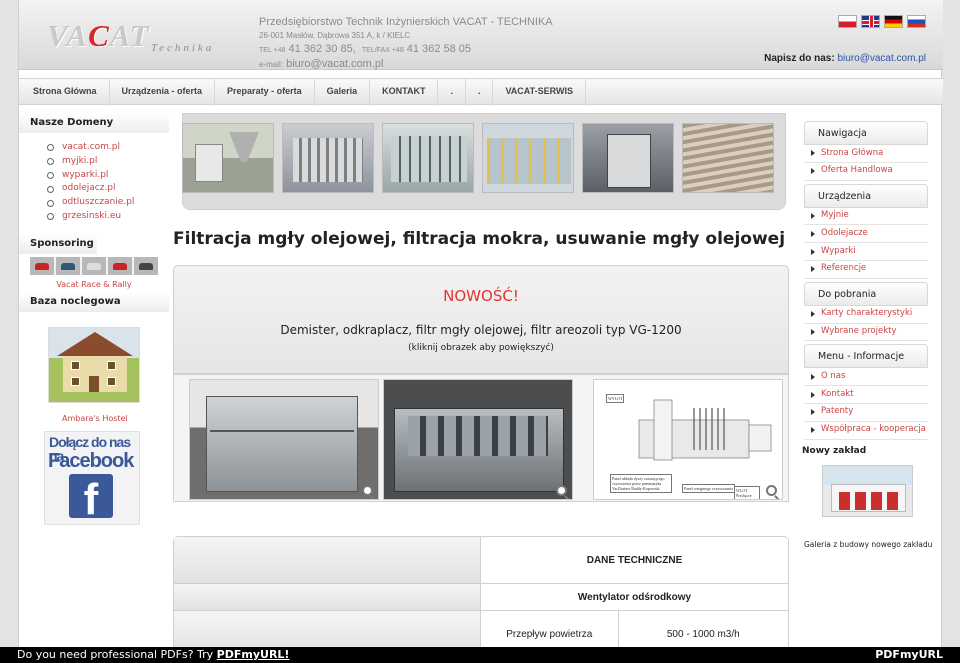  What do you see at coordinates (866, 293) in the screenshot?
I see `menu-title: Do pobrania` at bounding box center [866, 293].